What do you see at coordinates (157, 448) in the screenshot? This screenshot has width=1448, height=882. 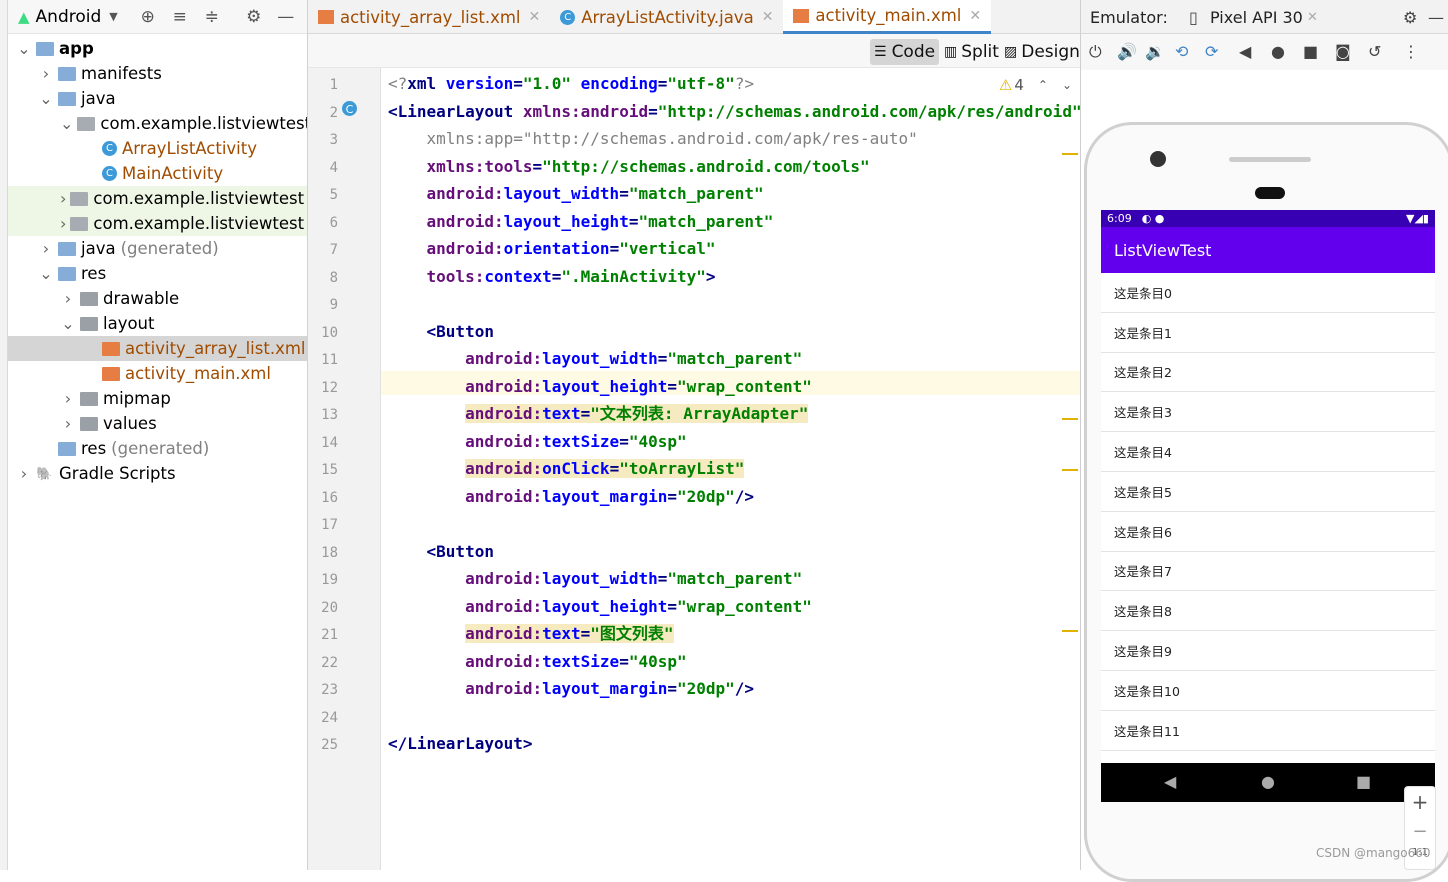 I see `tree-row: res (generated)` at bounding box center [157, 448].